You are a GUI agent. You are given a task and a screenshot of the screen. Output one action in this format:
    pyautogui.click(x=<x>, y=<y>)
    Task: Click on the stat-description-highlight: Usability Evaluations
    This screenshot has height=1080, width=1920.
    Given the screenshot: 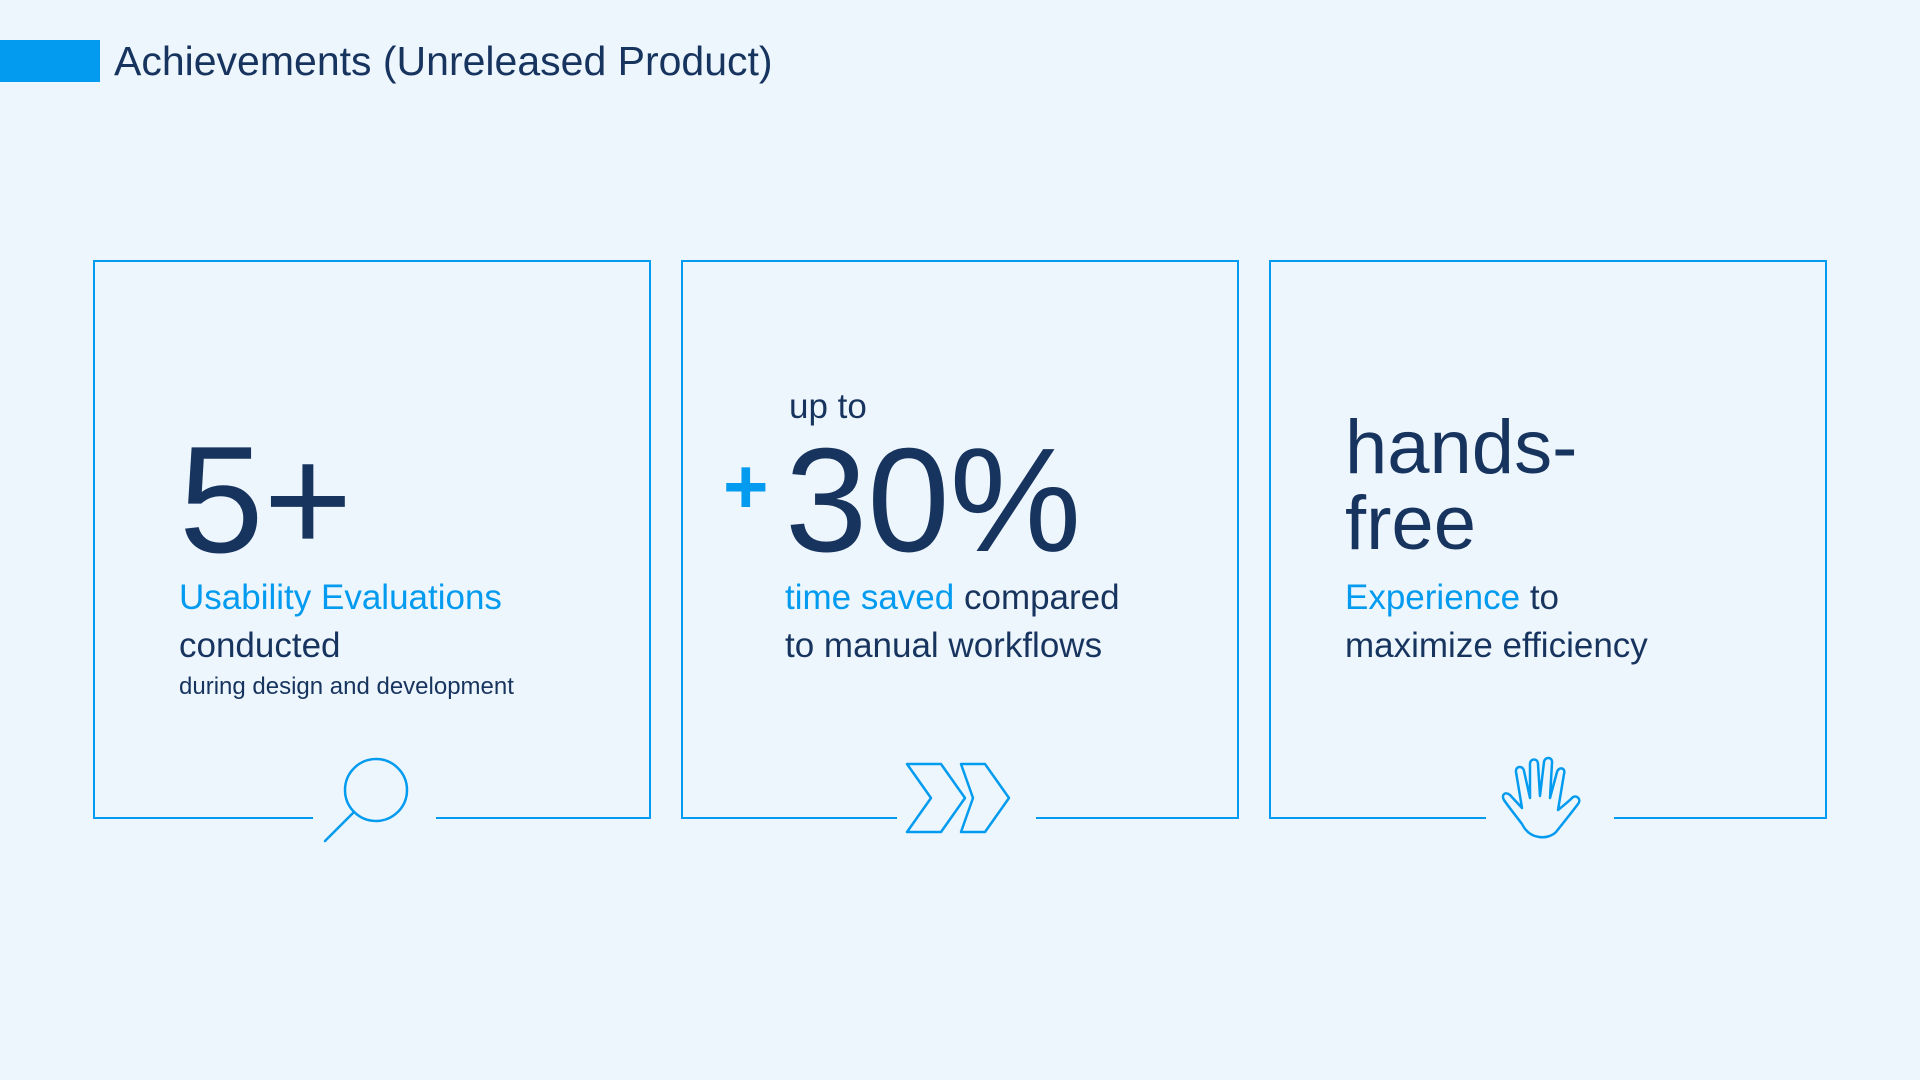 What is the action you would take?
    pyautogui.click(x=340, y=597)
    